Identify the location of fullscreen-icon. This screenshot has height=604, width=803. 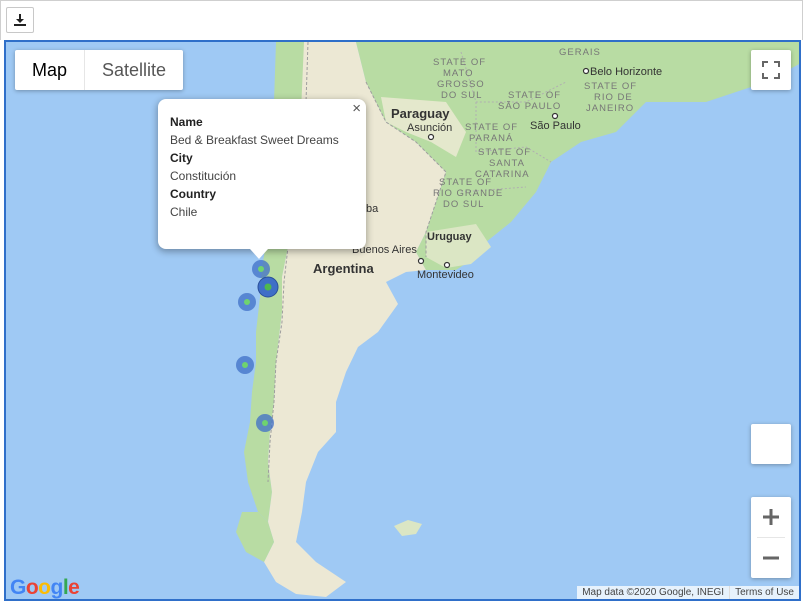
(771, 70).